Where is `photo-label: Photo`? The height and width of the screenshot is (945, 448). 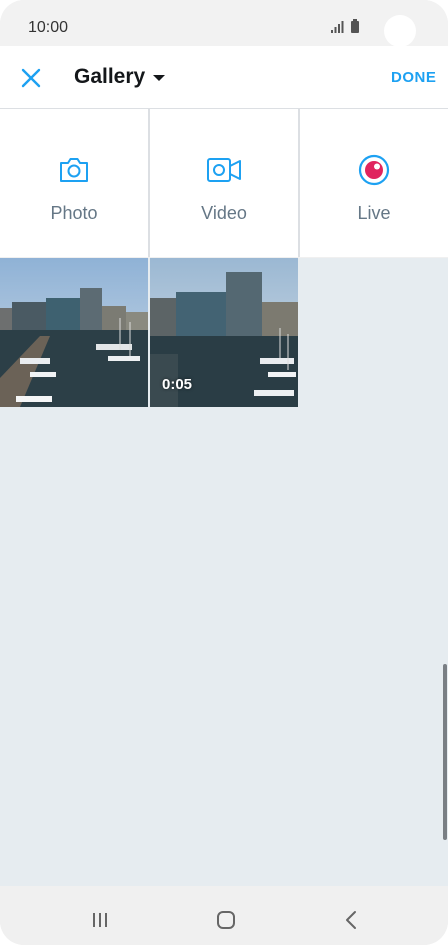
photo-label: Photo is located at coordinates (74, 213).